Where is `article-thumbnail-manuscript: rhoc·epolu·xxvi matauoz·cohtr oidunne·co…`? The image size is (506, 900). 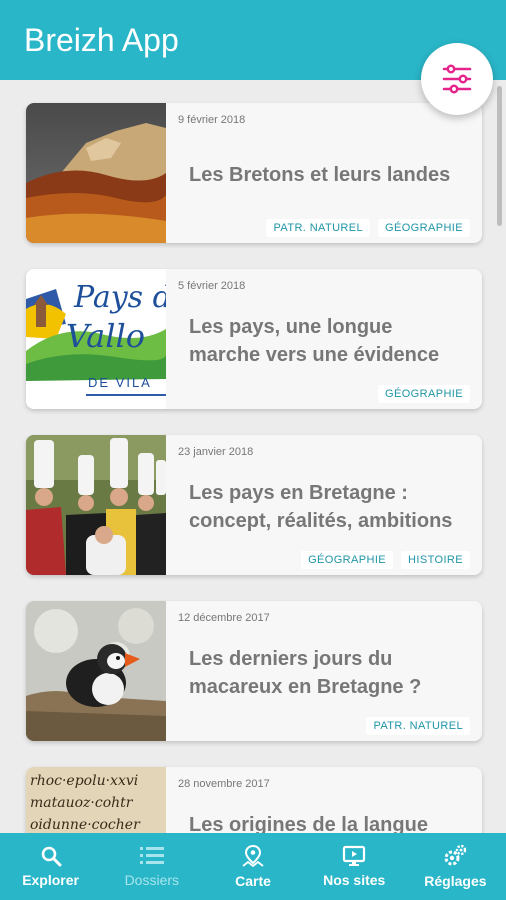 article-thumbnail-manuscript: rhoc·epolu·xxvi matauoz·cohtr oidunne·co… is located at coordinates (96, 800).